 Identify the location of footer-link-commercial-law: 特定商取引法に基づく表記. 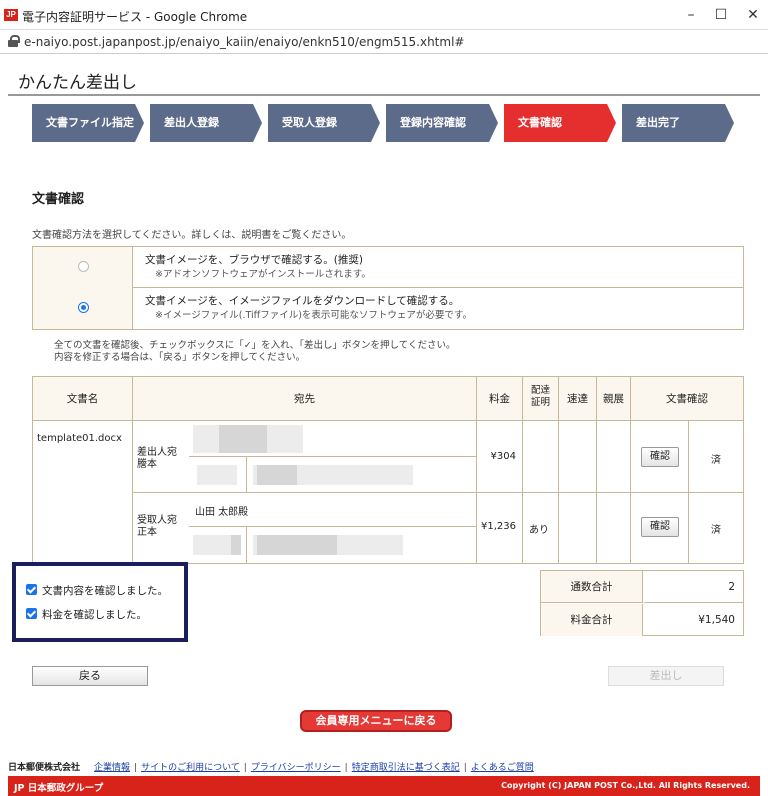
(406, 768).